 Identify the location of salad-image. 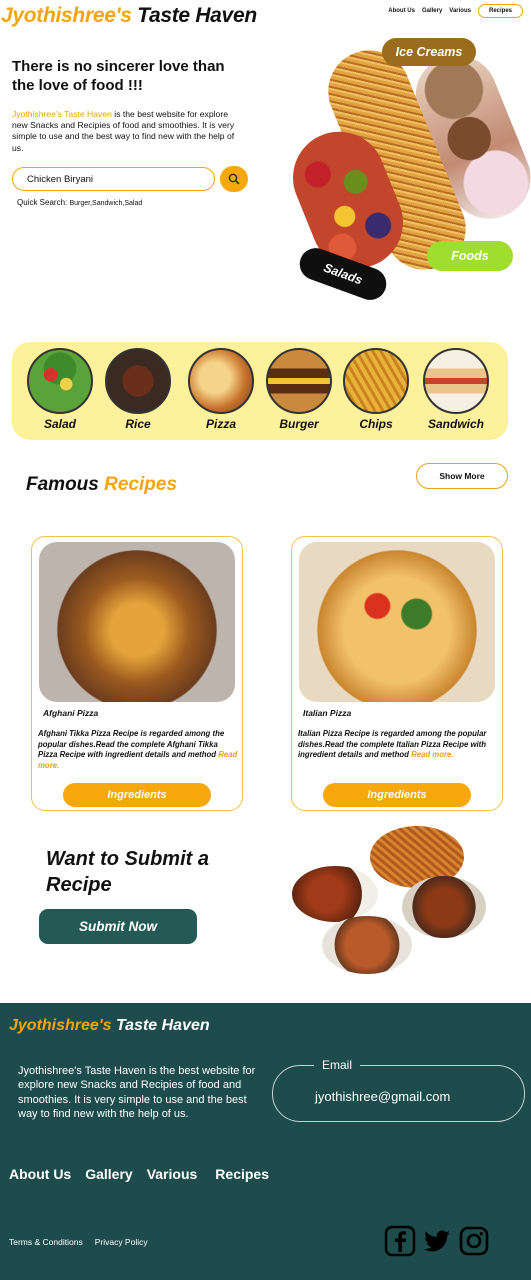
(60, 381).